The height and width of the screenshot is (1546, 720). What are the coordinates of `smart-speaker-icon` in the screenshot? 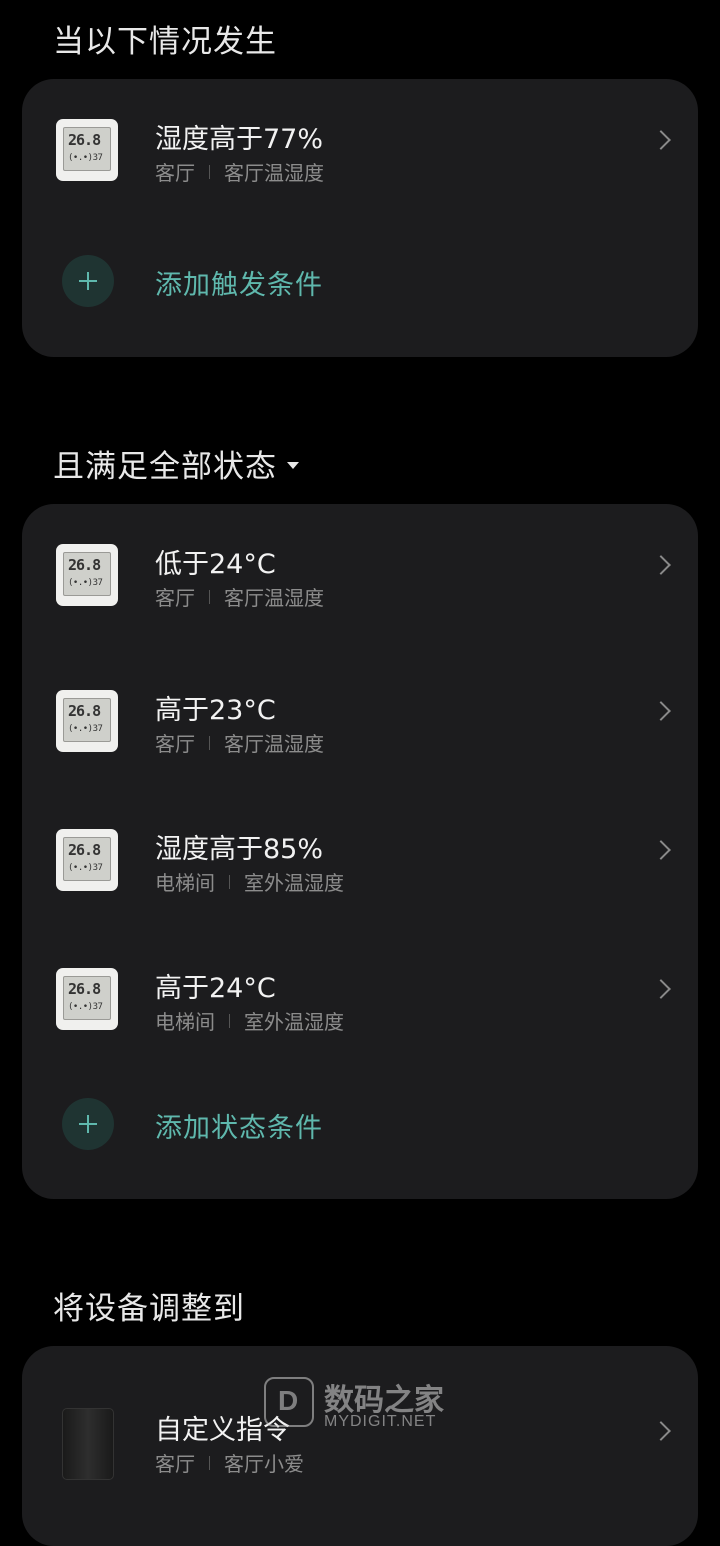 It's located at (88, 1444).